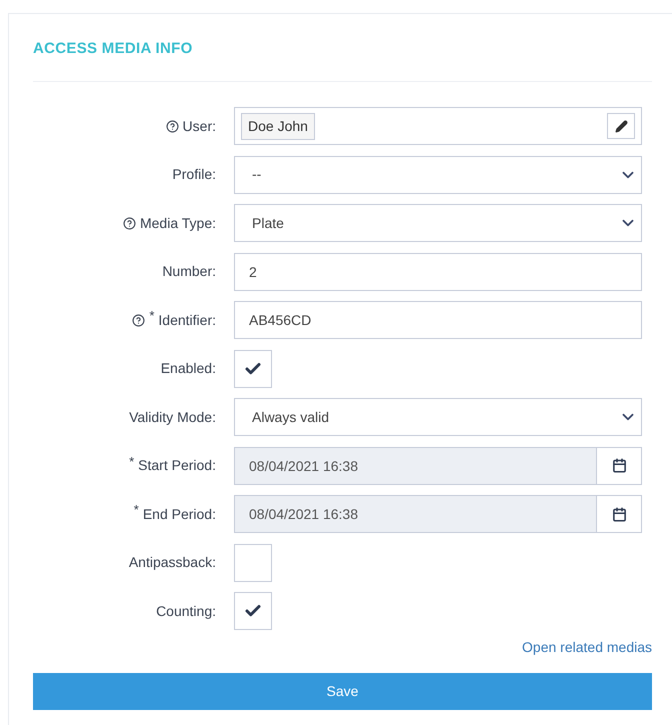 This screenshot has width=672, height=725. I want to click on field-label: Identifier:, so click(187, 320).